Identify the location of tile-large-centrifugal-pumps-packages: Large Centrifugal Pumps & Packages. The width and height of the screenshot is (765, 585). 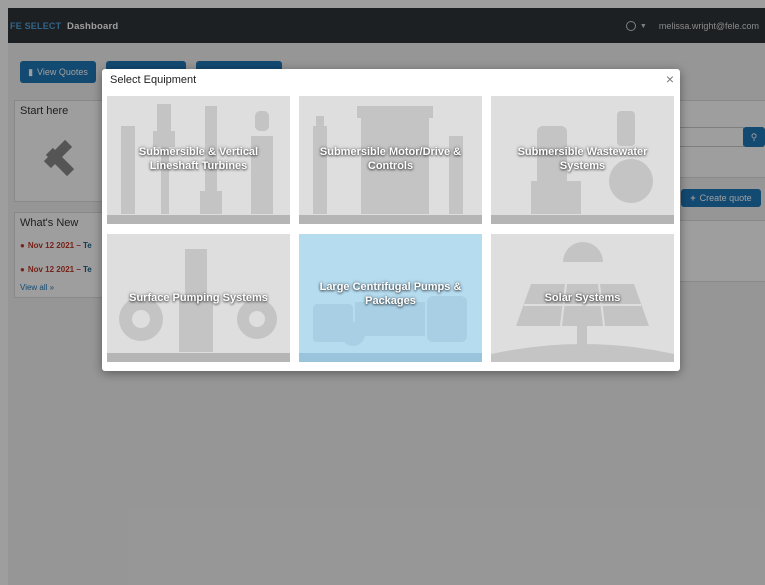
(390, 298).